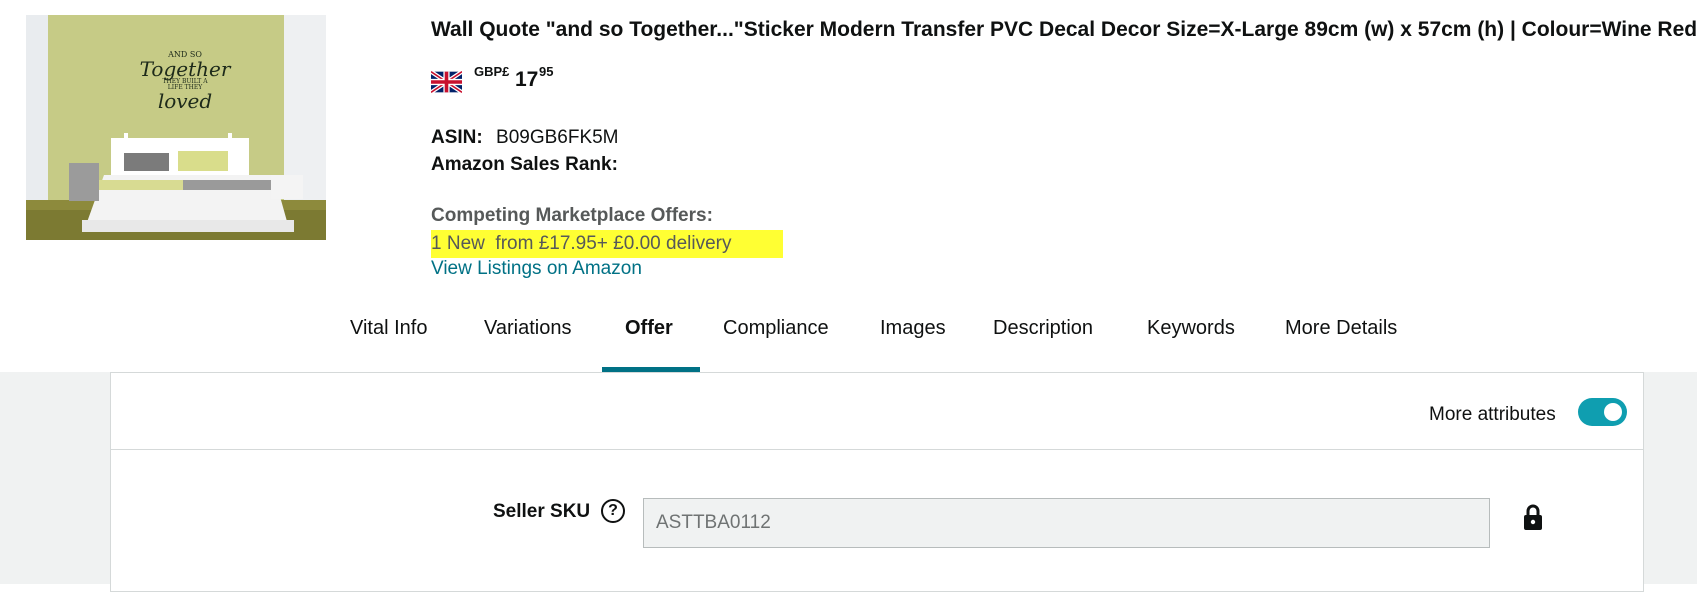 The width and height of the screenshot is (1697, 592). Describe the element at coordinates (1341, 341) in the screenshot. I see `tab-more-details: More Details` at that location.